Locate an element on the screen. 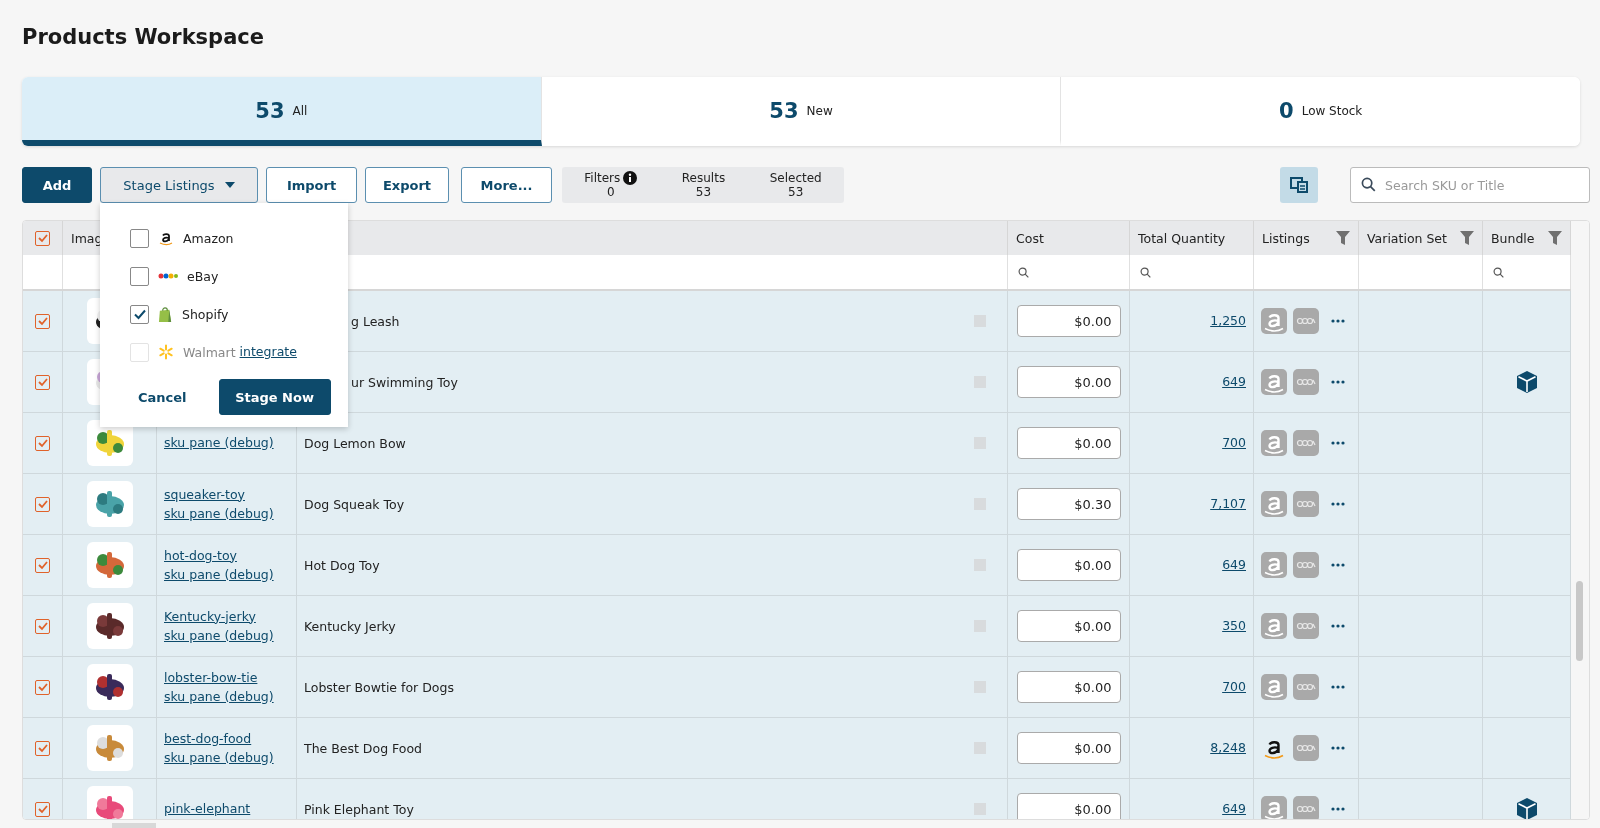  column-header: Variation Set is located at coordinates (1407, 238).